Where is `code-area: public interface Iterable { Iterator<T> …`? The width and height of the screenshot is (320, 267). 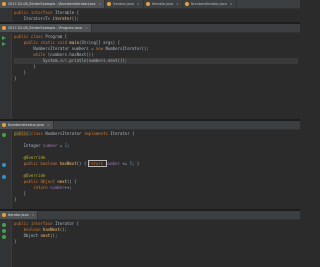 code-area: public interface Iterable { Iterator<T> … is located at coordinates (156, 16).